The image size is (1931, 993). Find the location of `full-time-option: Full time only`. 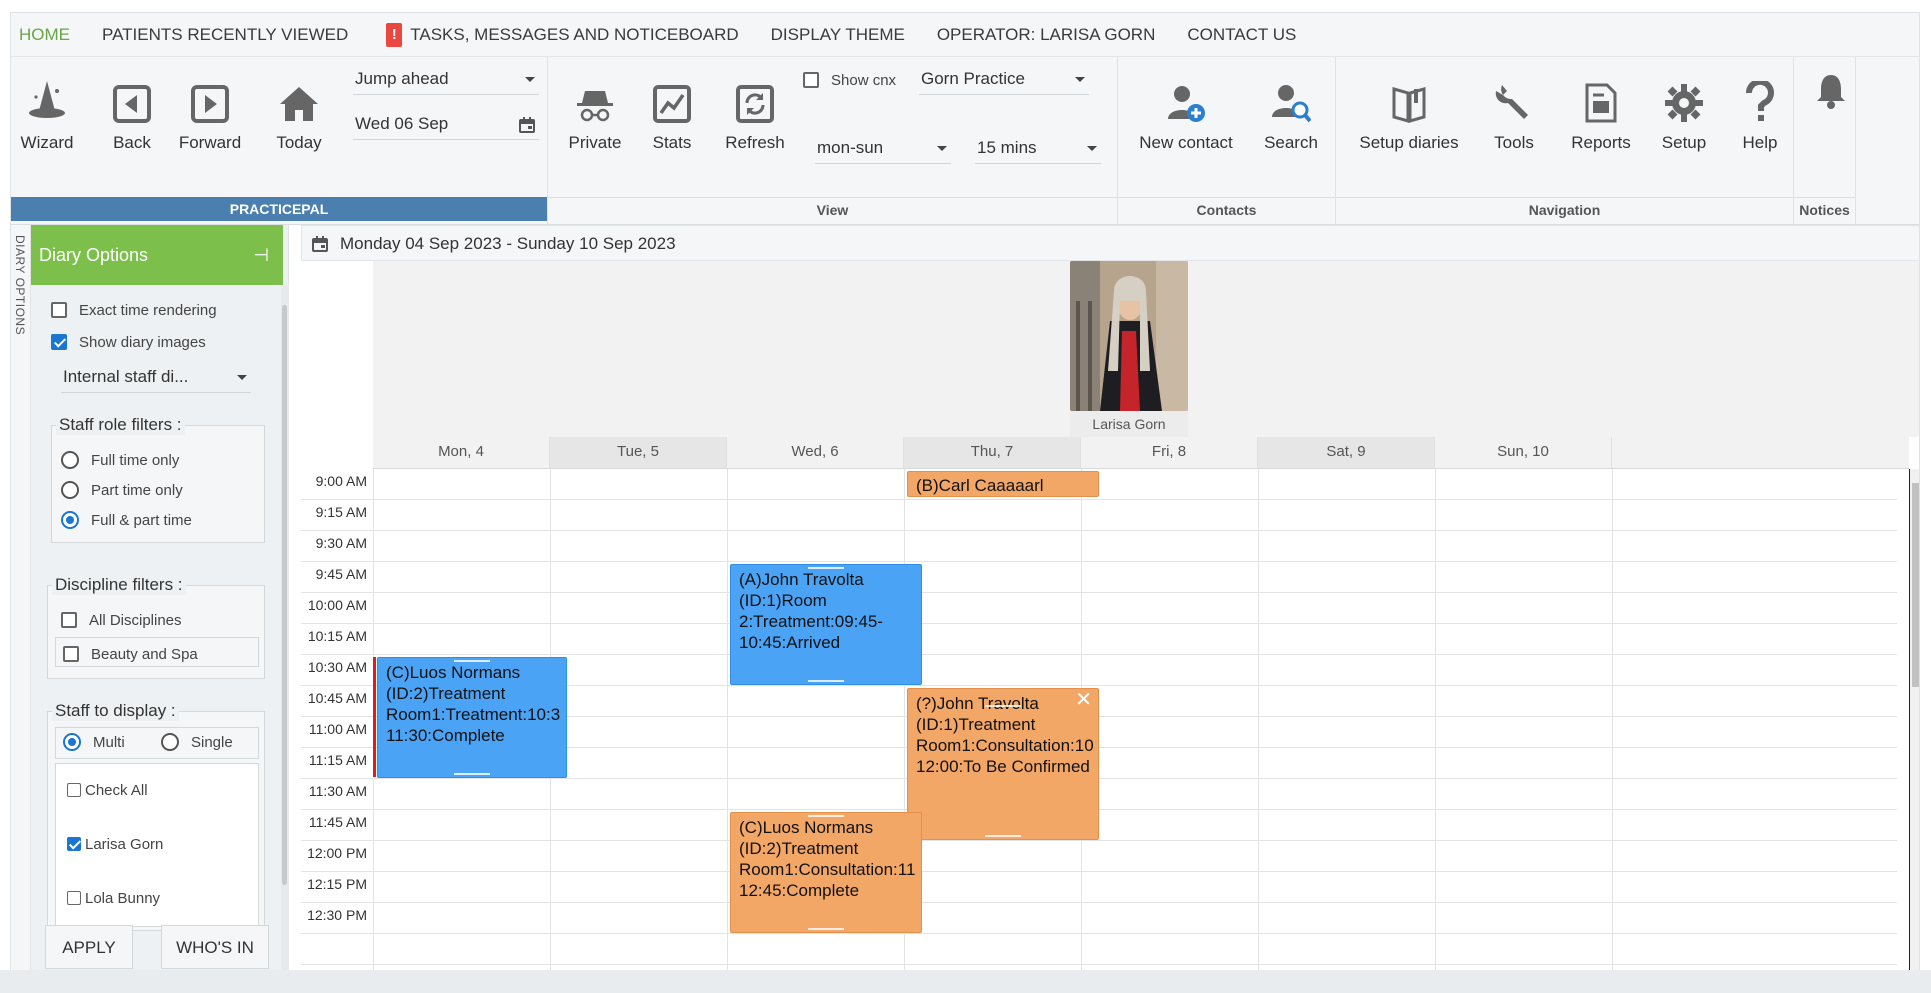

full-time-option: Full time only is located at coordinates (120, 460).